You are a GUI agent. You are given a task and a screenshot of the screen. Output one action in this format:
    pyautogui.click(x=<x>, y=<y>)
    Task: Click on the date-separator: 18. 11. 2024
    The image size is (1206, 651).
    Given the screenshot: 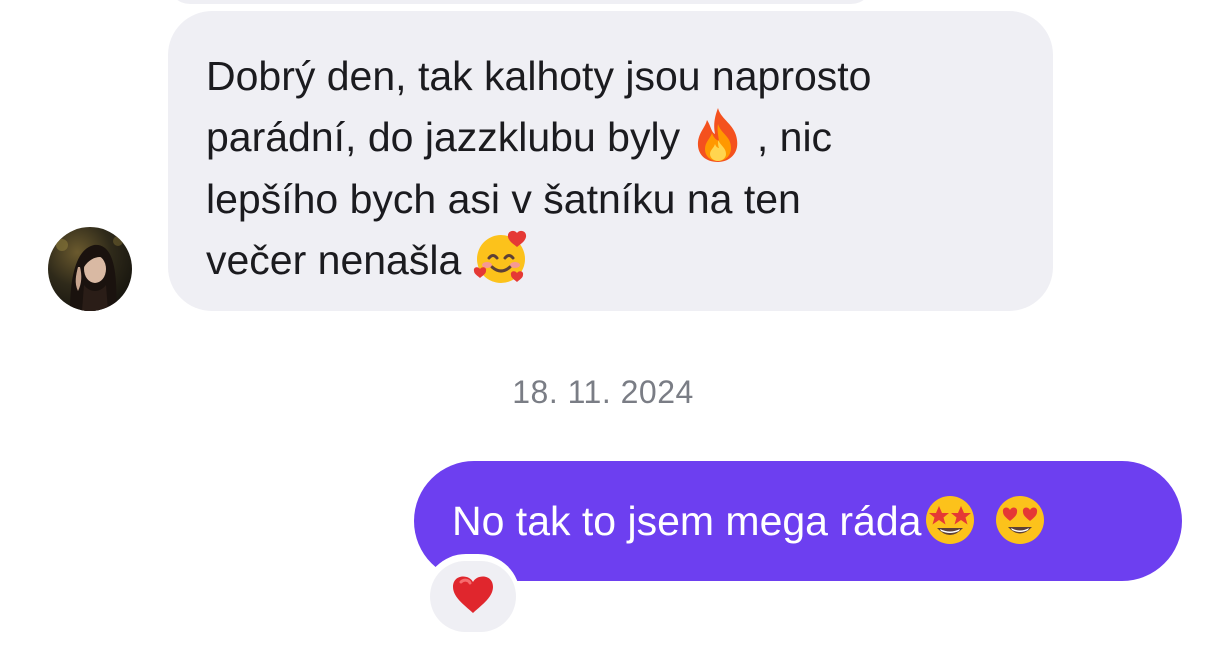 What is the action you would take?
    pyautogui.click(x=603, y=392)
    